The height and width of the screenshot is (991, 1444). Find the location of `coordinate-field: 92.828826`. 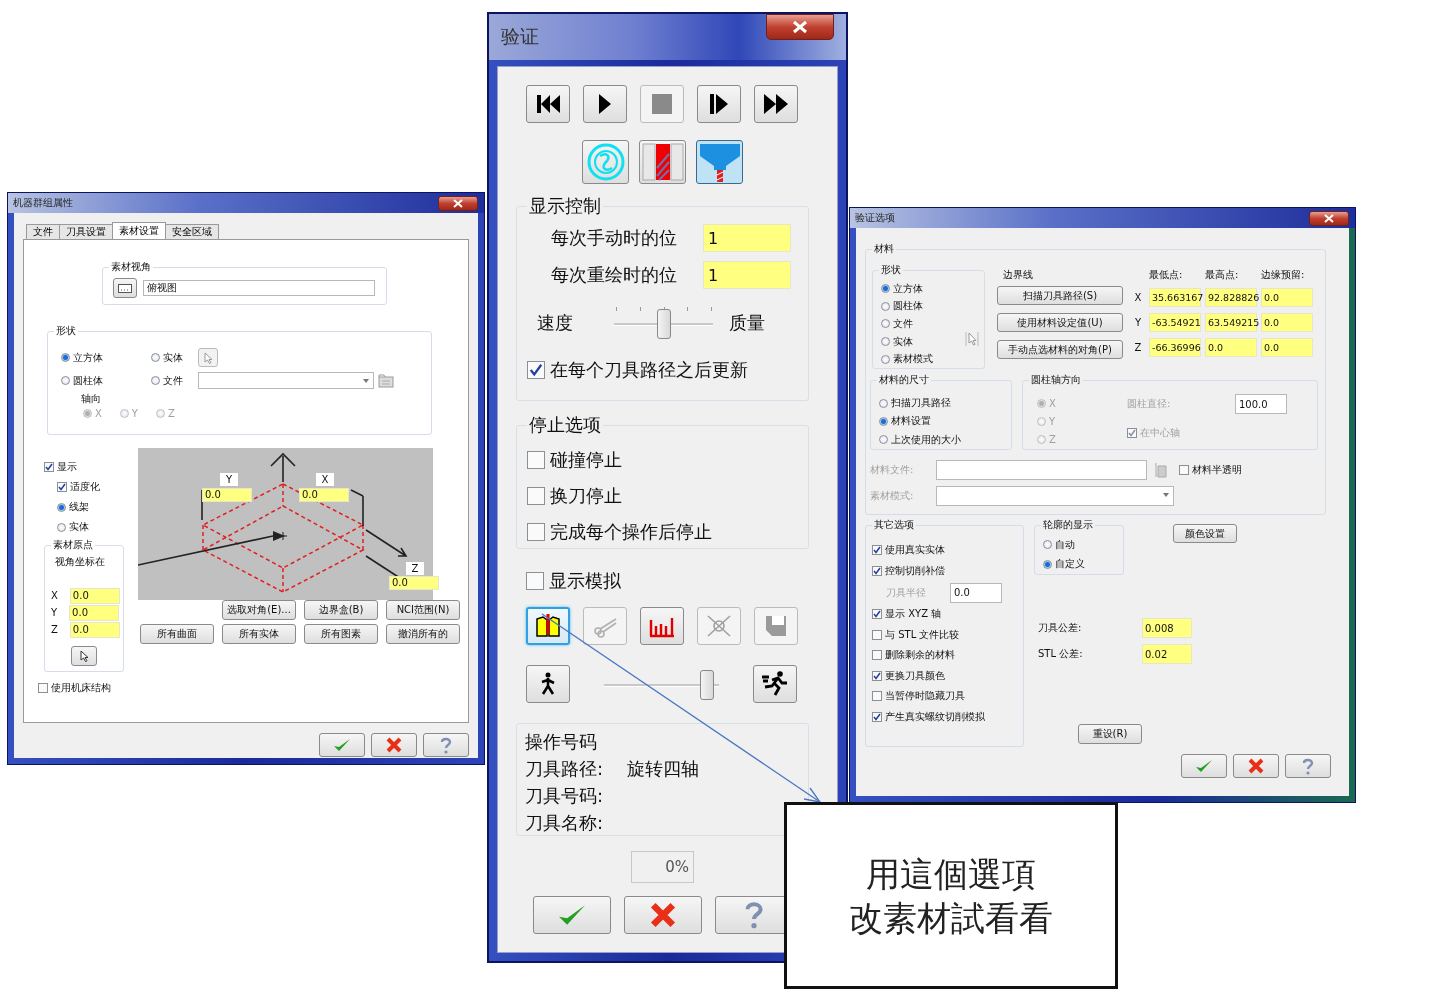

coordinate-field: 92.828826 is located at coordinates (1231, 297).